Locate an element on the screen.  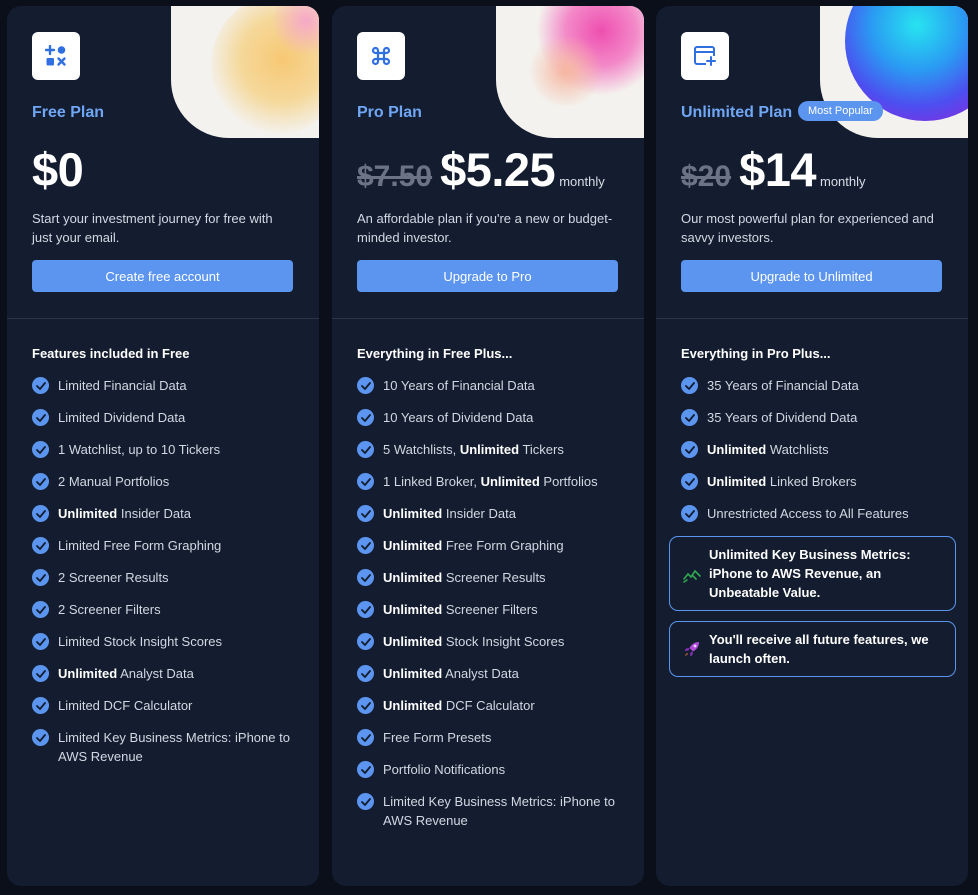
feature-label: 35 Years of Financial Data is located at coordinates (783, 385).